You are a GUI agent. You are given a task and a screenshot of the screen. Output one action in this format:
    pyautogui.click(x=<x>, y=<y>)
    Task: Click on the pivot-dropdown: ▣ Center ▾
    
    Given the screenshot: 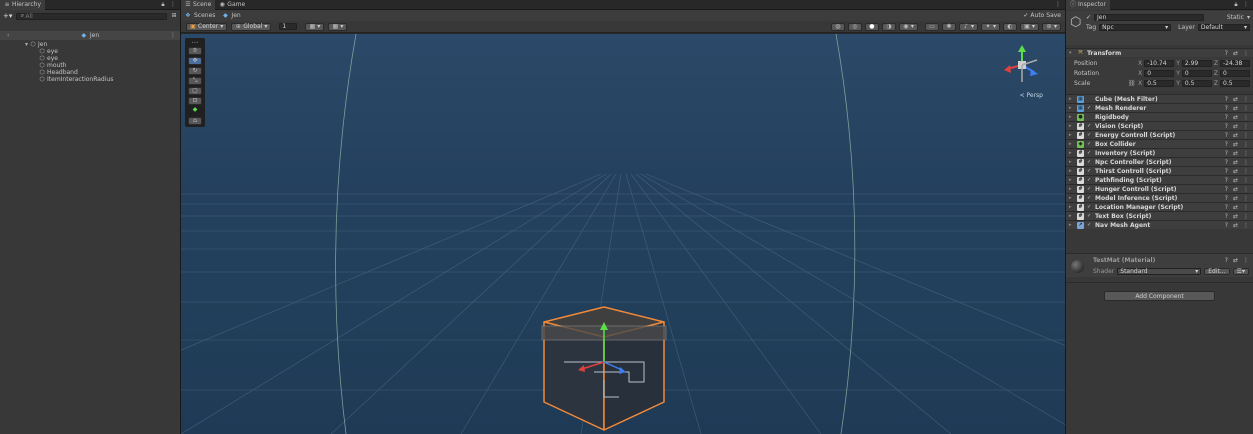 What is the action you would take?
    pyautogui.click(x=207, y=26)
    